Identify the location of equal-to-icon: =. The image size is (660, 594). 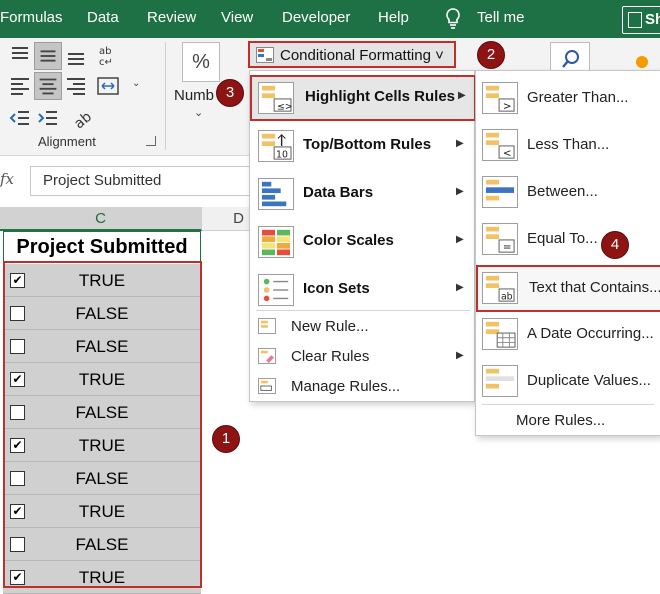
(500, 239).